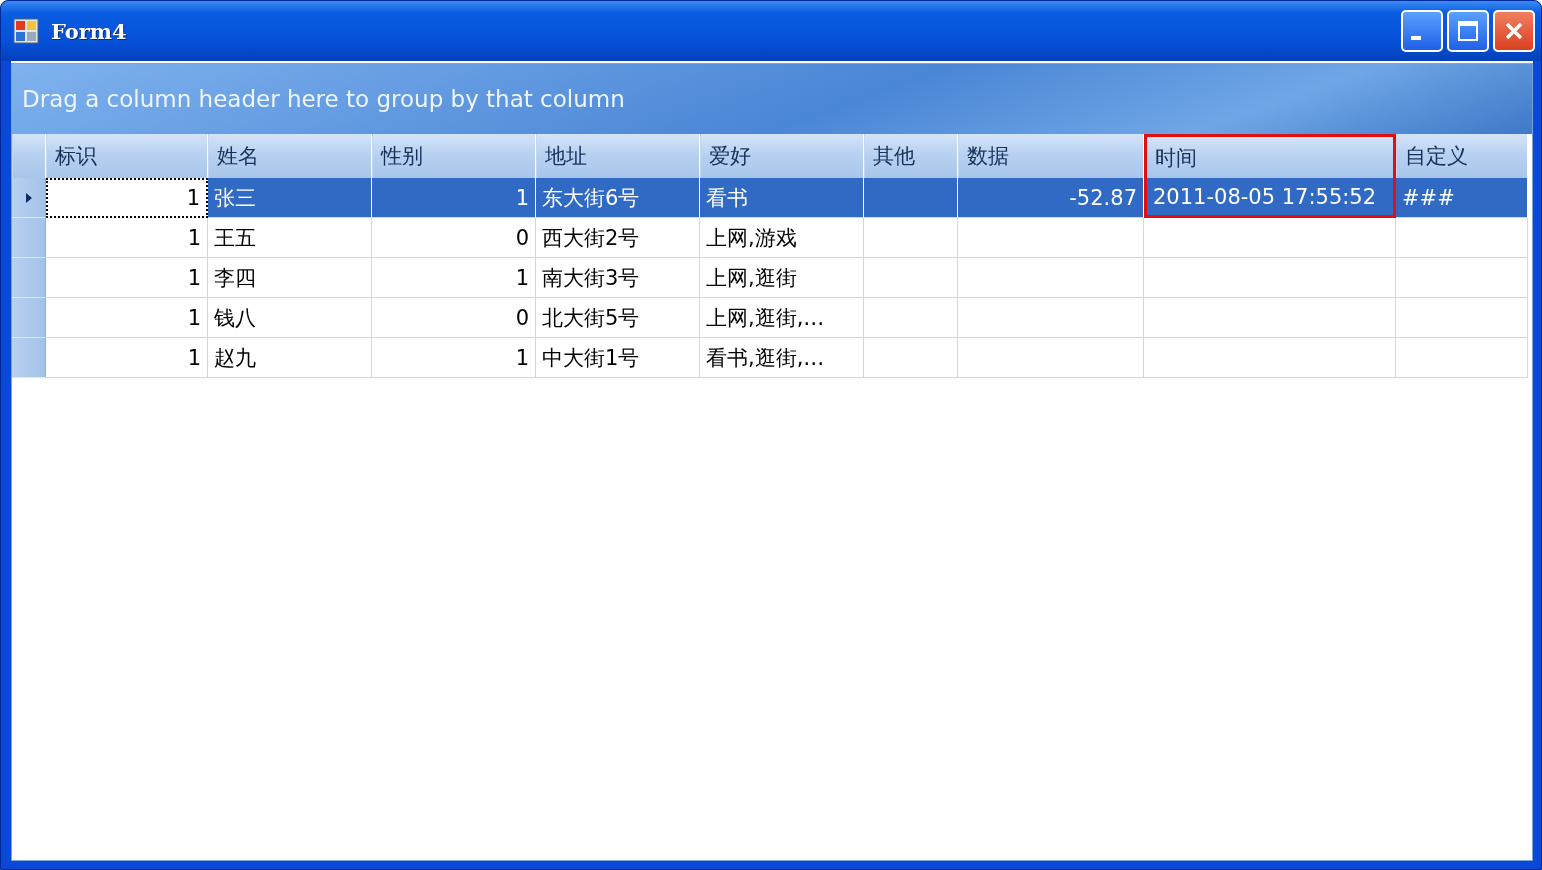  I want to click on table-cell: 李四, so click(290, 278).